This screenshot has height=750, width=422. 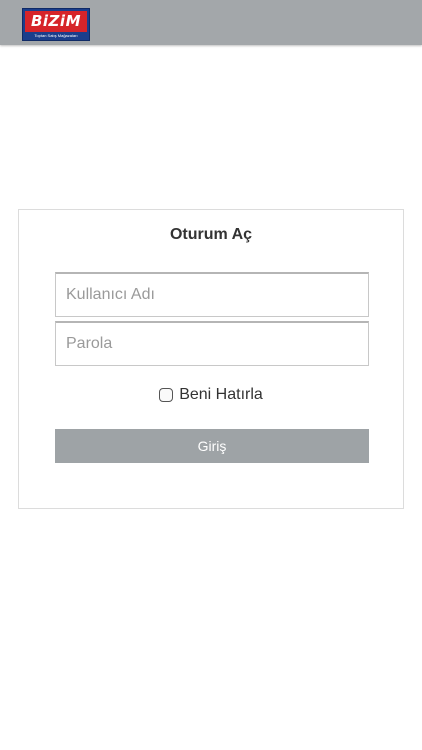 I want to click on bizim-logo: BiZiM Toptan Satış Mağazaları, so click(x=56, y=24).